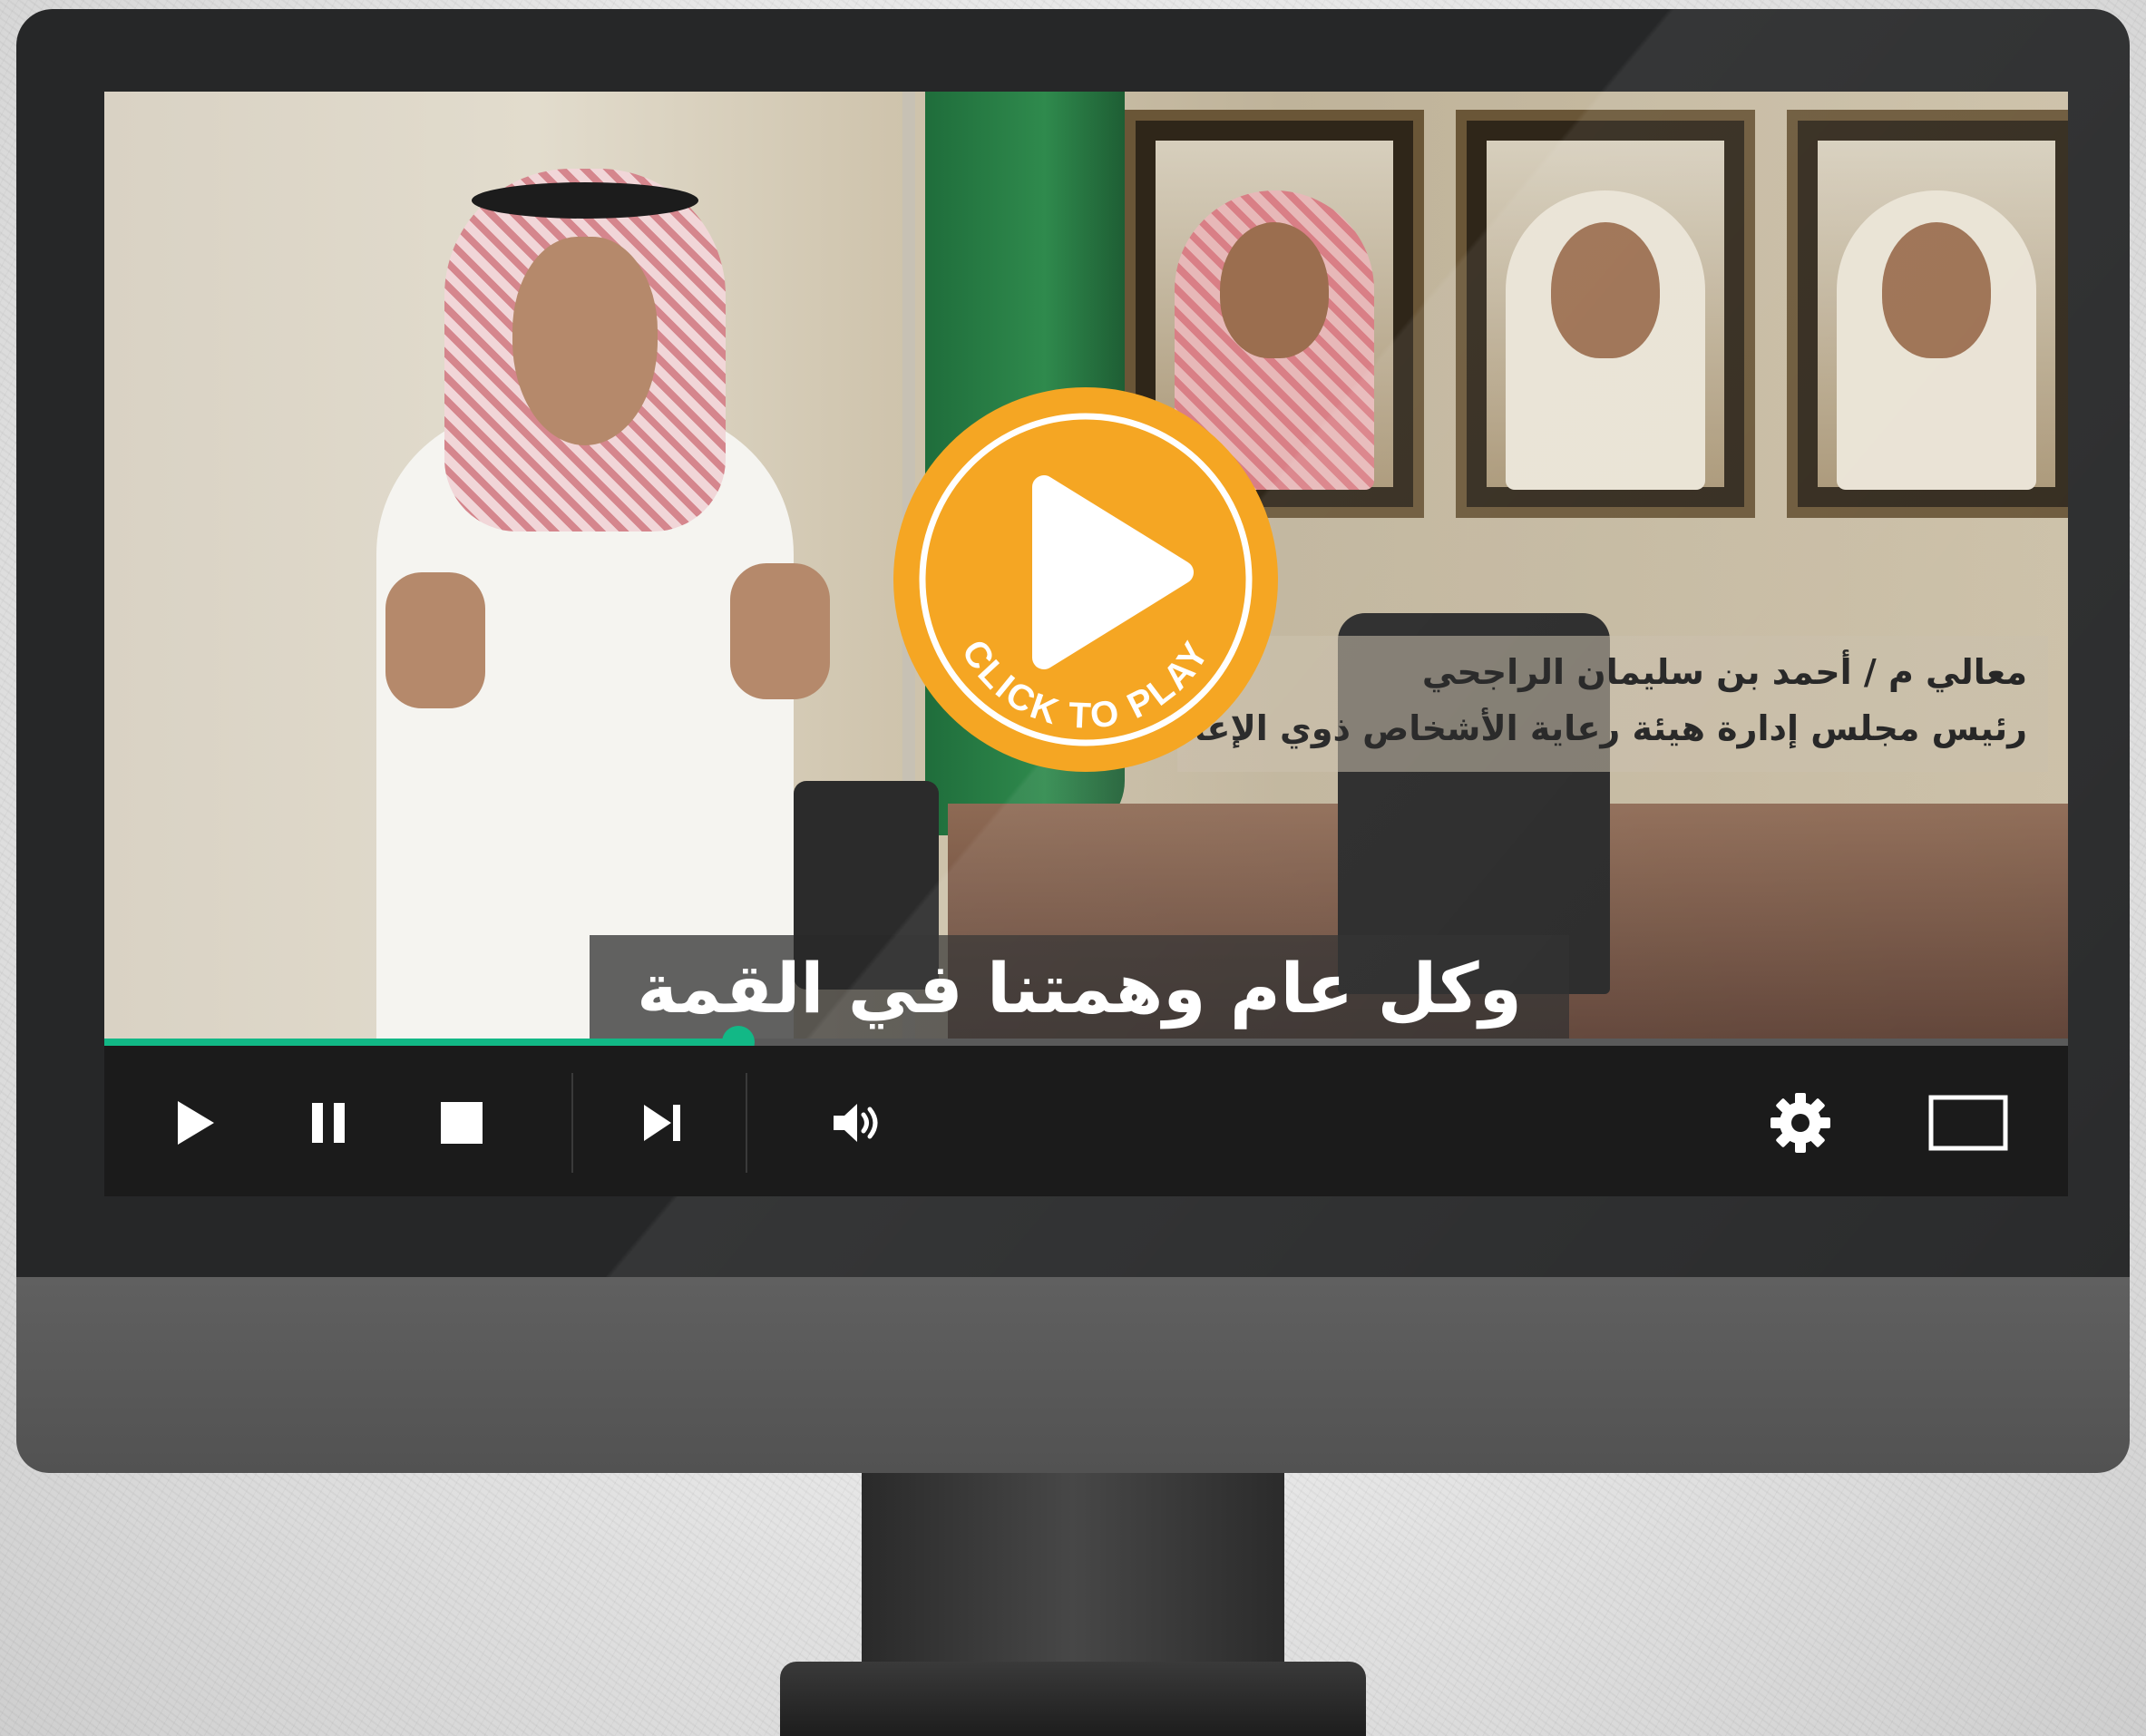 The height and width of the screenshot is (1736, 2146). I want to click on stop-icon, so click(462, 1123).